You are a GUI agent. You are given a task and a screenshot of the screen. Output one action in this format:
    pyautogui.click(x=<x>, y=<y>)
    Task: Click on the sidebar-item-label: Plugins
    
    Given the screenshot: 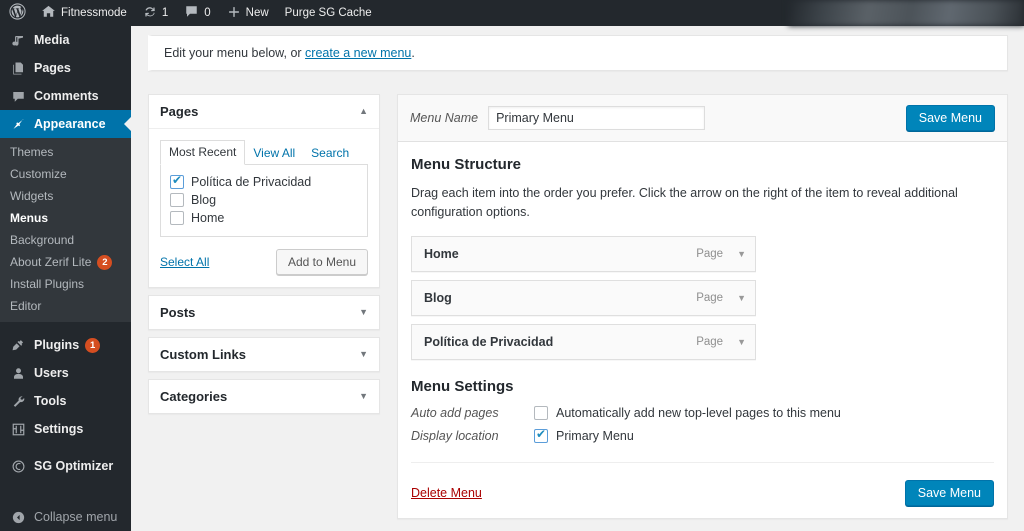 What is the action you would take?
    pyautogui.click(x=57, y=345)
    